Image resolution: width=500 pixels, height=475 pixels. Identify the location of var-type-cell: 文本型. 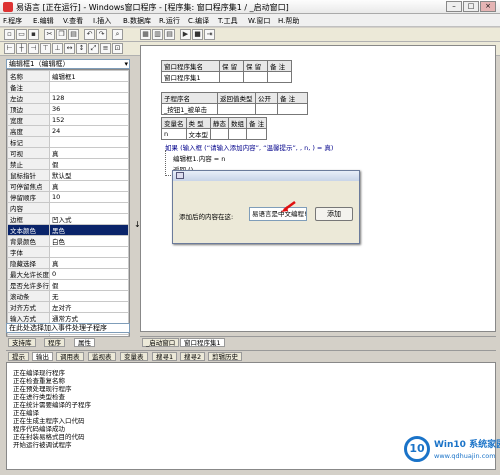
(198, 134).